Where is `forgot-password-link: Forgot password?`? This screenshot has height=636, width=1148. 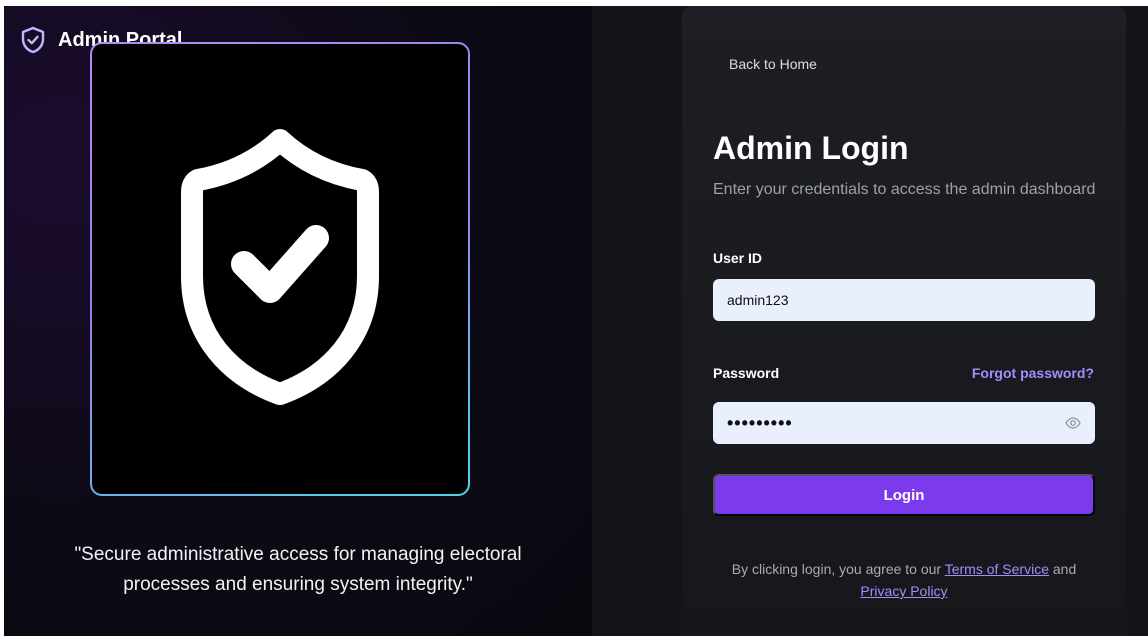 forgot-password-link: Forgot password? is located at coordinates (1033, 373).